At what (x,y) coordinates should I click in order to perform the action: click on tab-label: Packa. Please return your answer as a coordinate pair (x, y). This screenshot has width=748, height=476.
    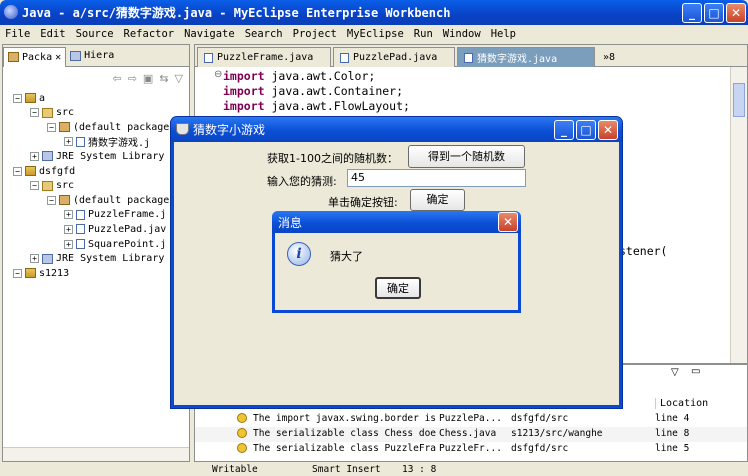
    Looking at the image, I should click on (37, 57).